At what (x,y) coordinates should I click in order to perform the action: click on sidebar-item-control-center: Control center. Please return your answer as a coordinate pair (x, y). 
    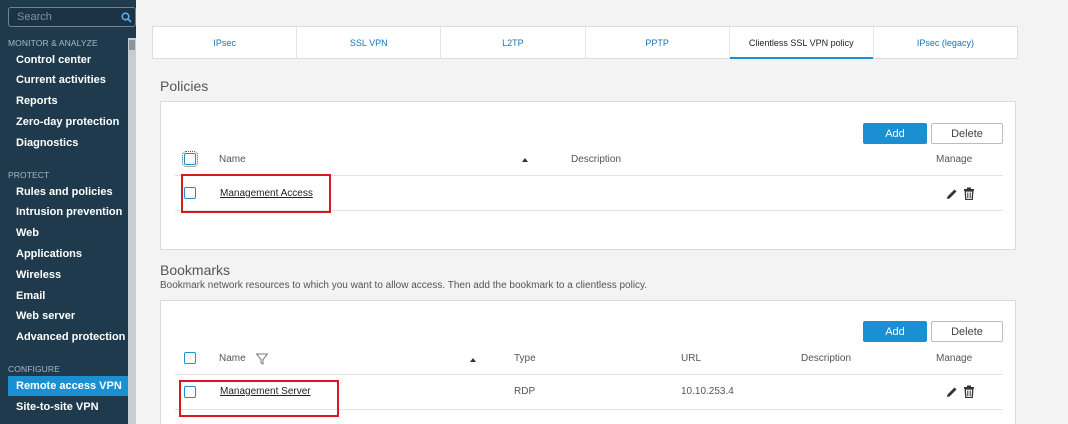
    Looking at the image, I should click on (68, 60).